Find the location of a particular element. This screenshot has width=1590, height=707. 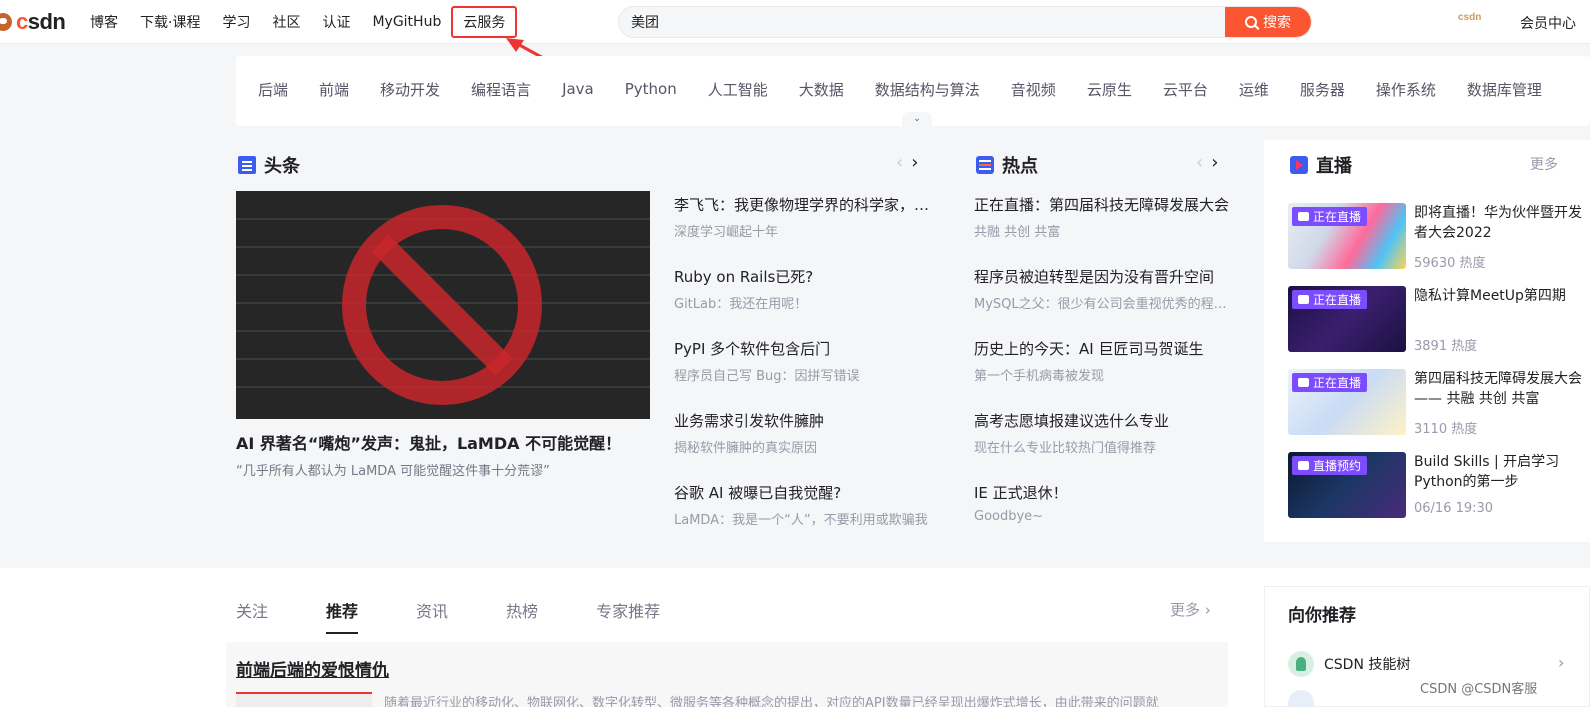

category-item: 移动开发 is located at coordinates (410, 89).